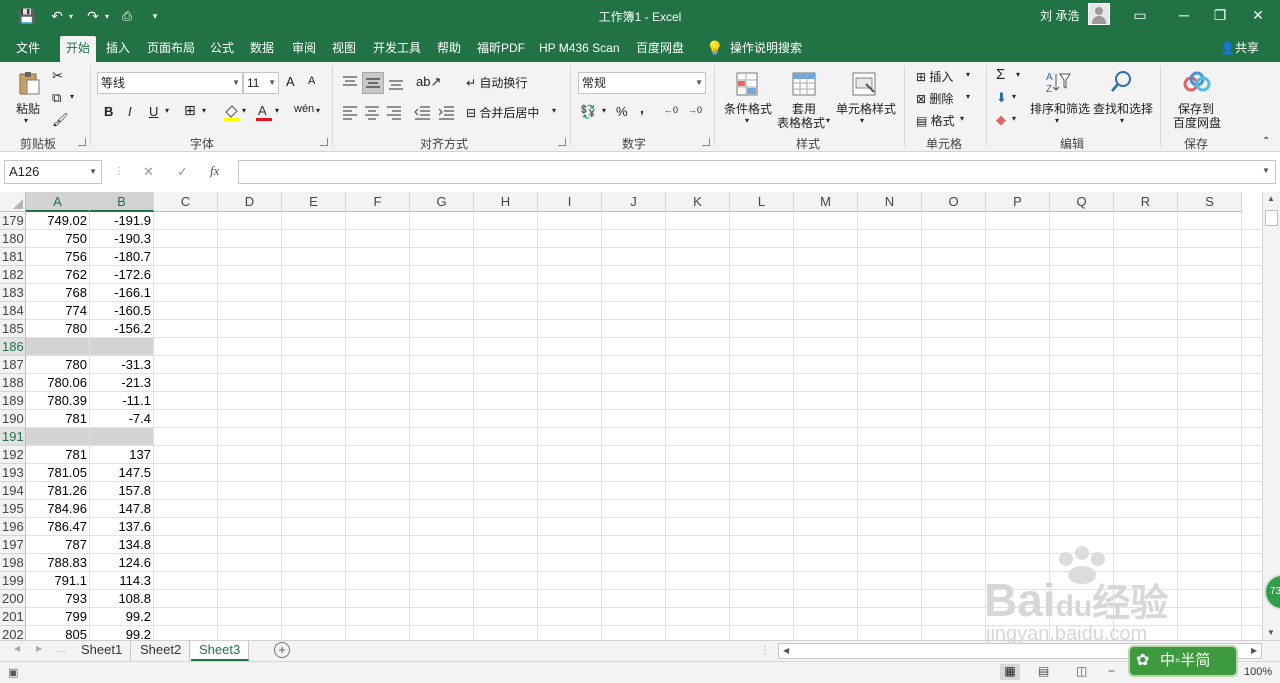  What do you see at coordinates (122, 491) in the screenshot?
I see `cell-b: 157.8` at bounding box center [122, 491].